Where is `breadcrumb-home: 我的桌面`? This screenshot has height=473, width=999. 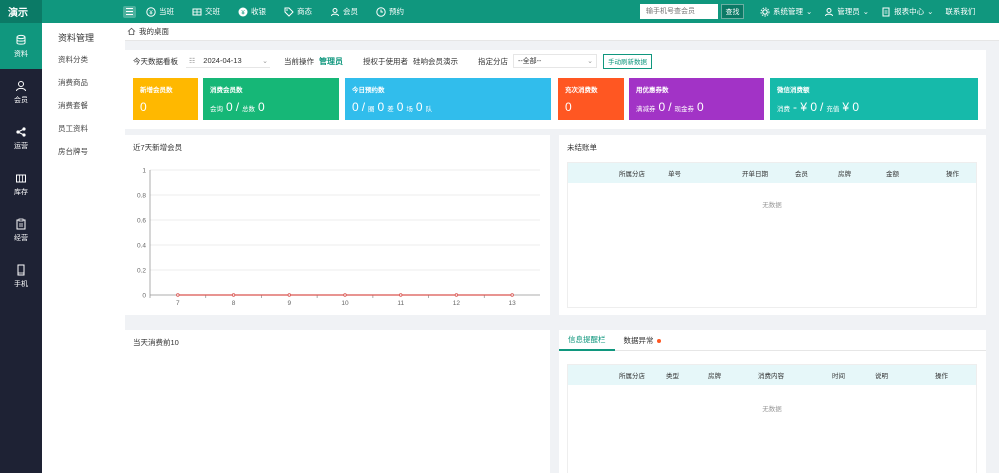 breadcrumb-home: 我的桌面 is located at coordinates (154, 31).